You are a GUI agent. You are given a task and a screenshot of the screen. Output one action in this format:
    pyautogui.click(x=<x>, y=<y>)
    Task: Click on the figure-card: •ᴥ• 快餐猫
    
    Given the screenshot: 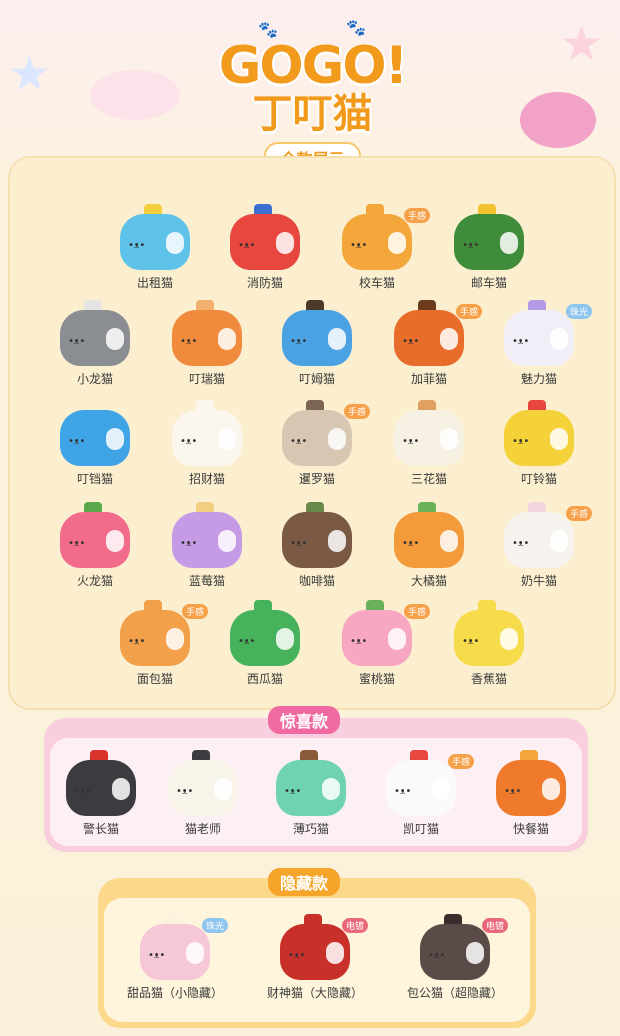 What is the action you would take?
    pyautogui.click(x=531, y=792)
    